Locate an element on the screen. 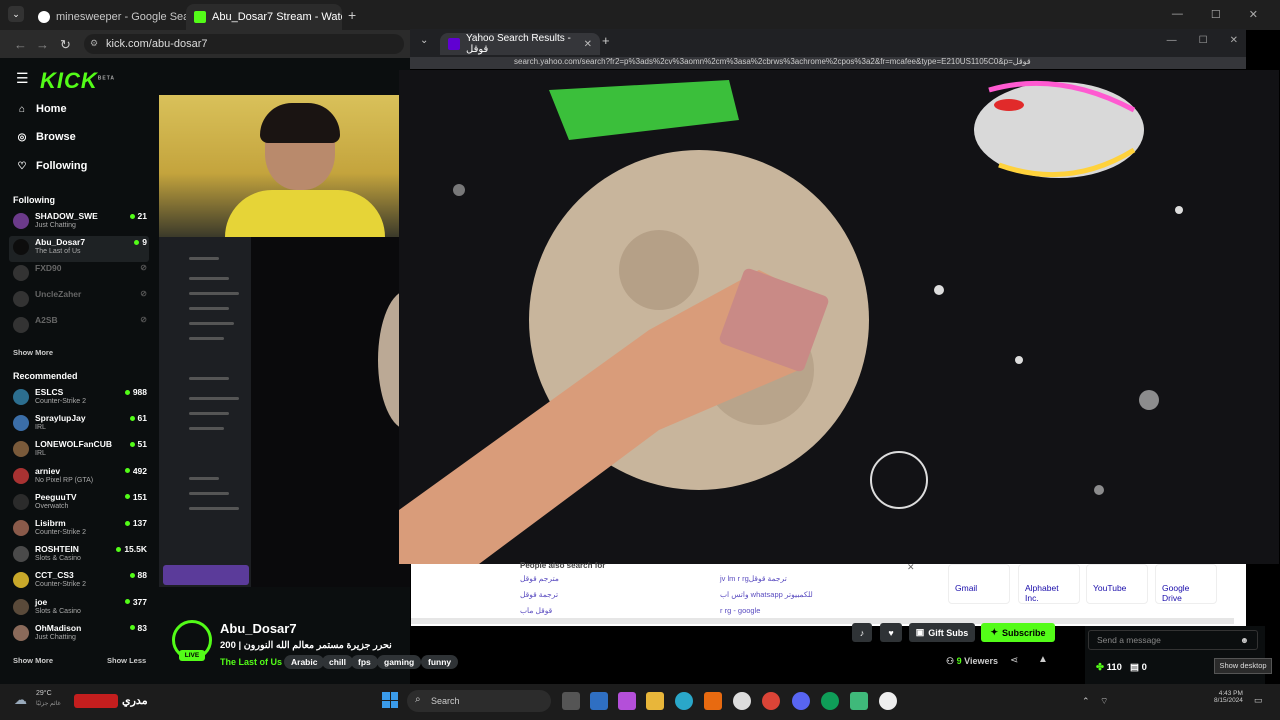 The height and width of the screenshot is (720, 1280). tab-kick-stream: Abu_Dosar7 Stream - Watch Li ✕ is located at coordinates (264, 17).